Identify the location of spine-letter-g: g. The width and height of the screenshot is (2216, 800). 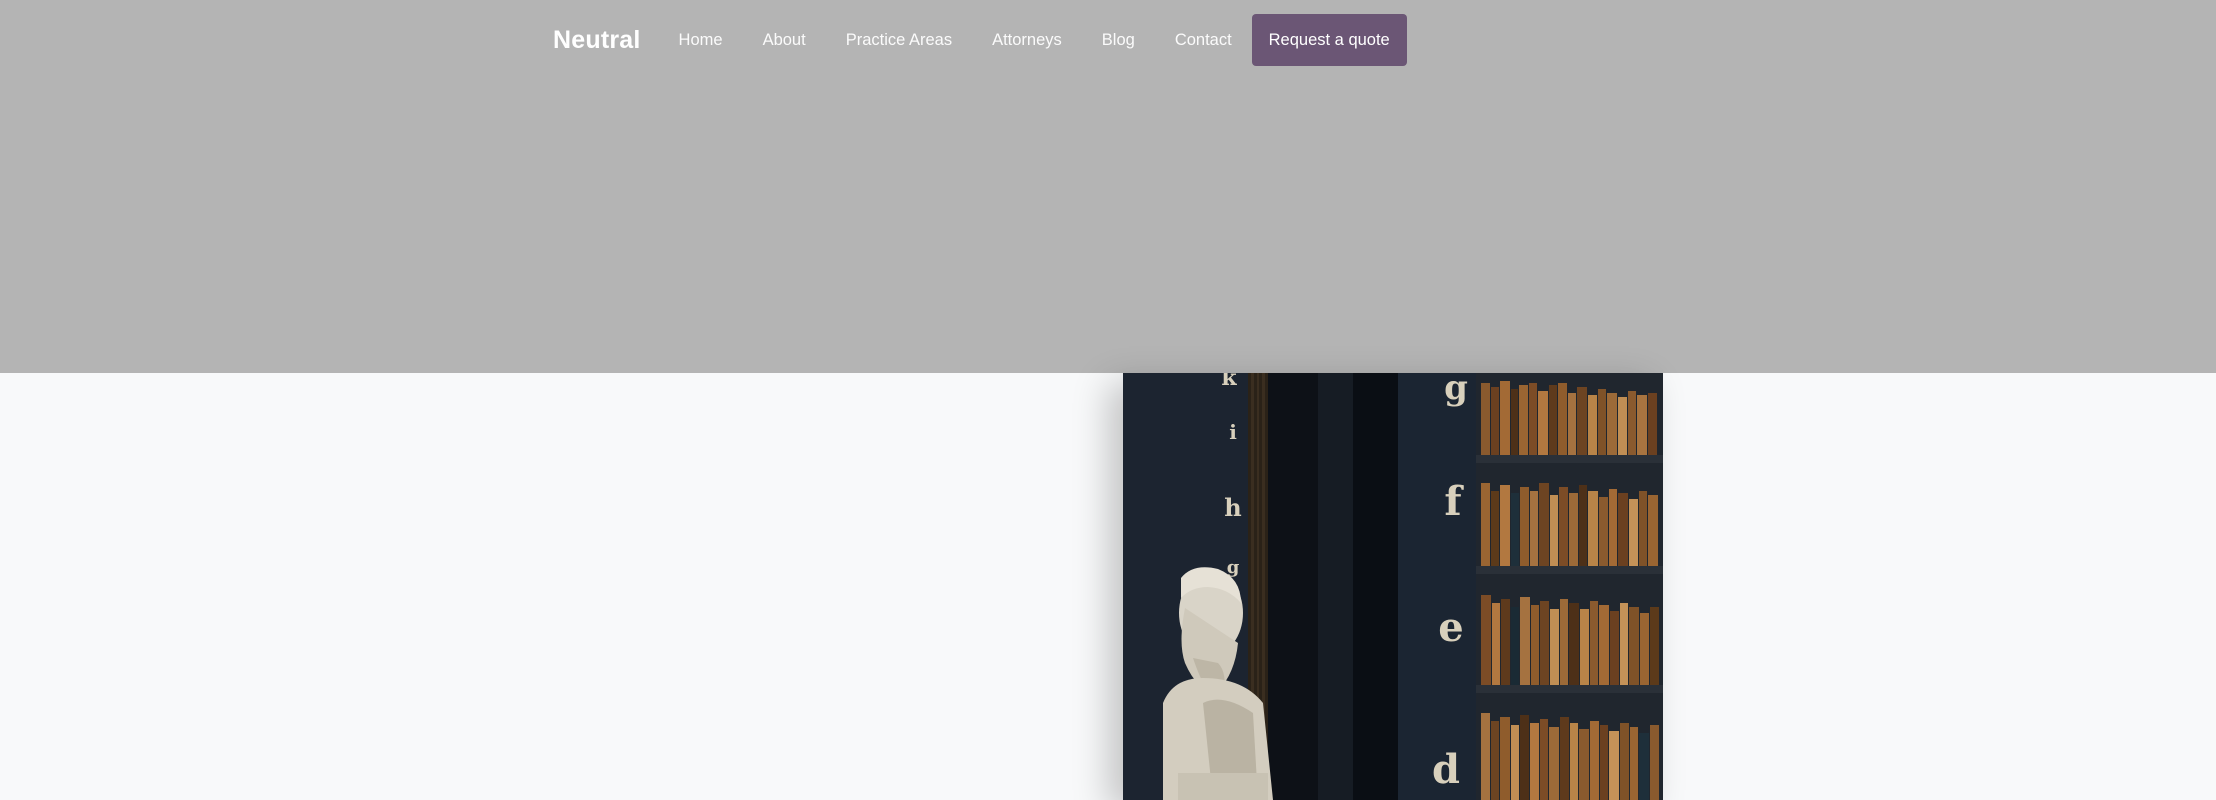
(1233, 567).